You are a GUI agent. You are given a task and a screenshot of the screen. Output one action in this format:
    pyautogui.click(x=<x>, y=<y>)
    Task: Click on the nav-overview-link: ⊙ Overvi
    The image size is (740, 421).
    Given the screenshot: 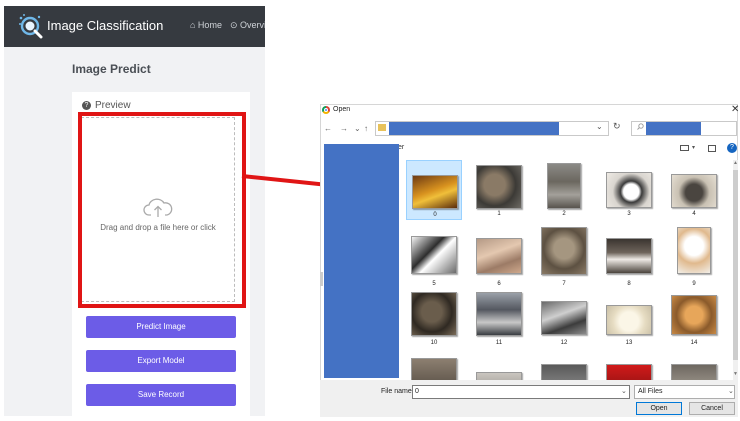 What is the action you would take?
    pyautogui.click(x=247, y=25)
    